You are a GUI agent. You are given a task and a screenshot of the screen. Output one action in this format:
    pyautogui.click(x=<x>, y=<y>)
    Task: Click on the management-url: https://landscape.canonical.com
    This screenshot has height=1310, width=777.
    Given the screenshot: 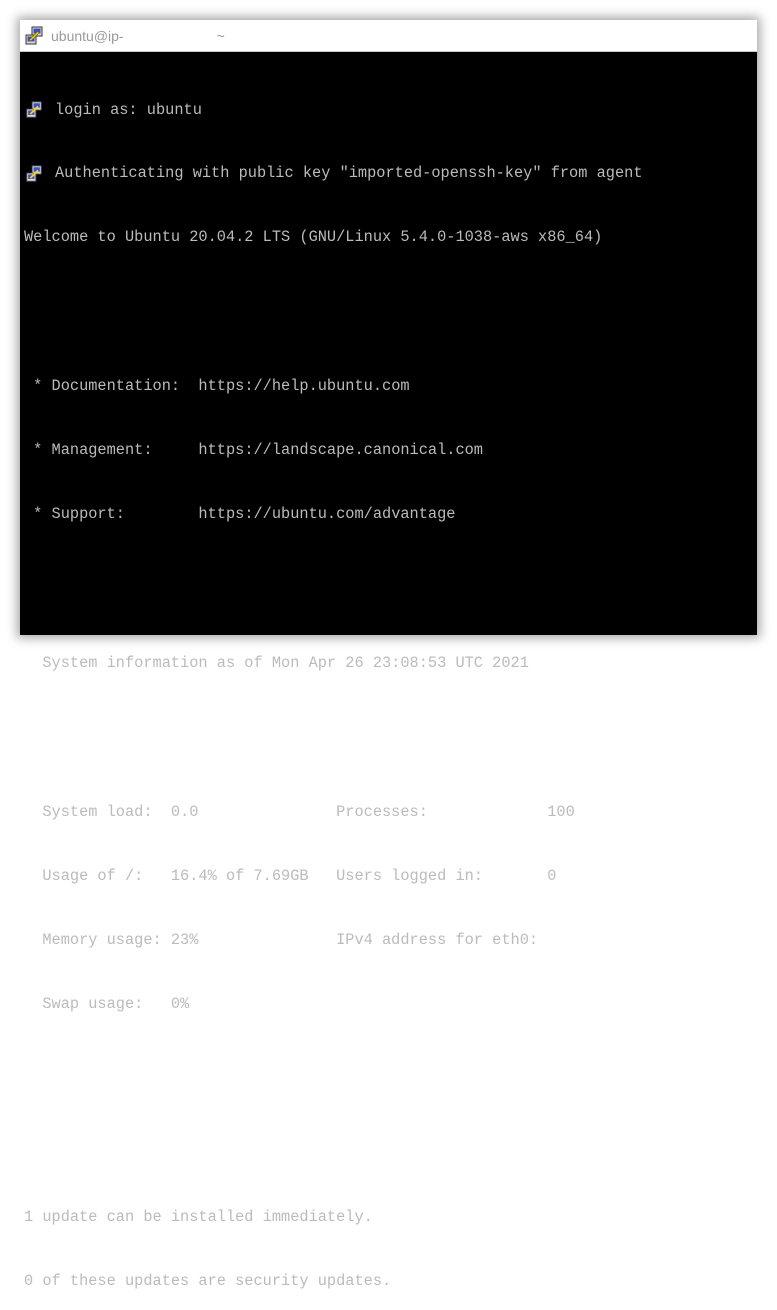 What is the action you would take?
    pyautogui.click(x=340, y=450)
    